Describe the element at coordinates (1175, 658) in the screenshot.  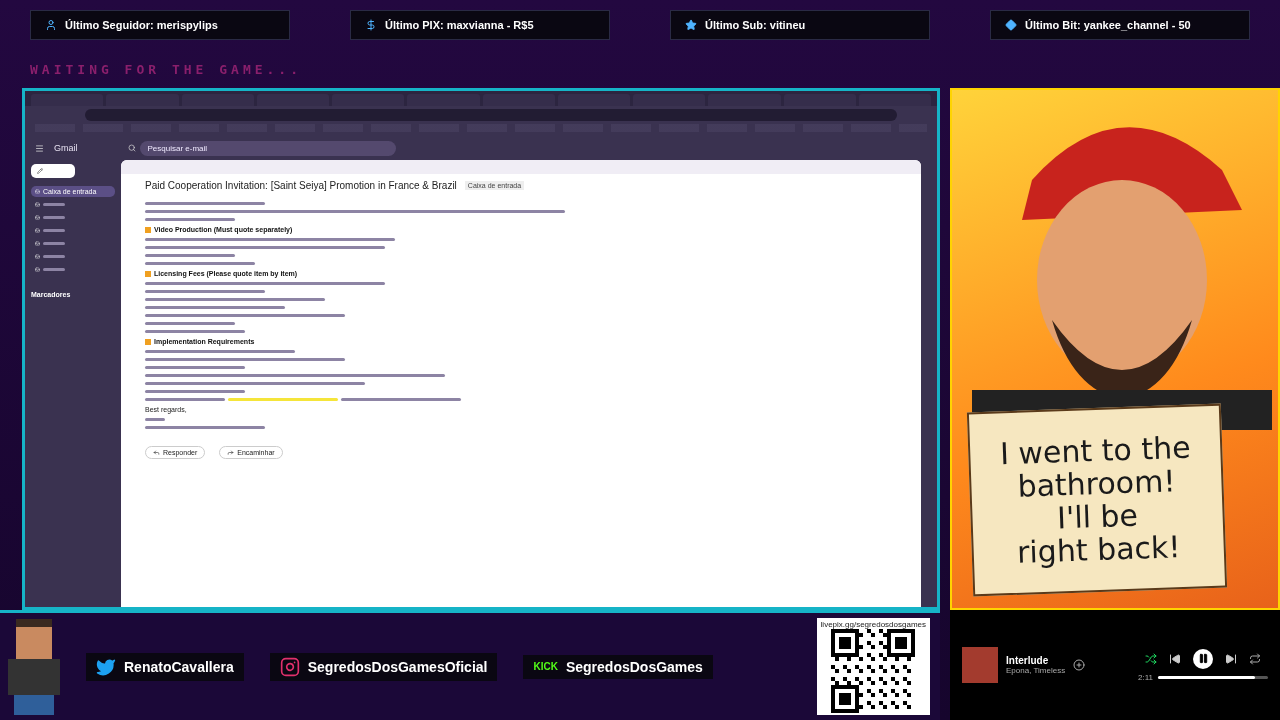
I see `previous-icon` at that location.